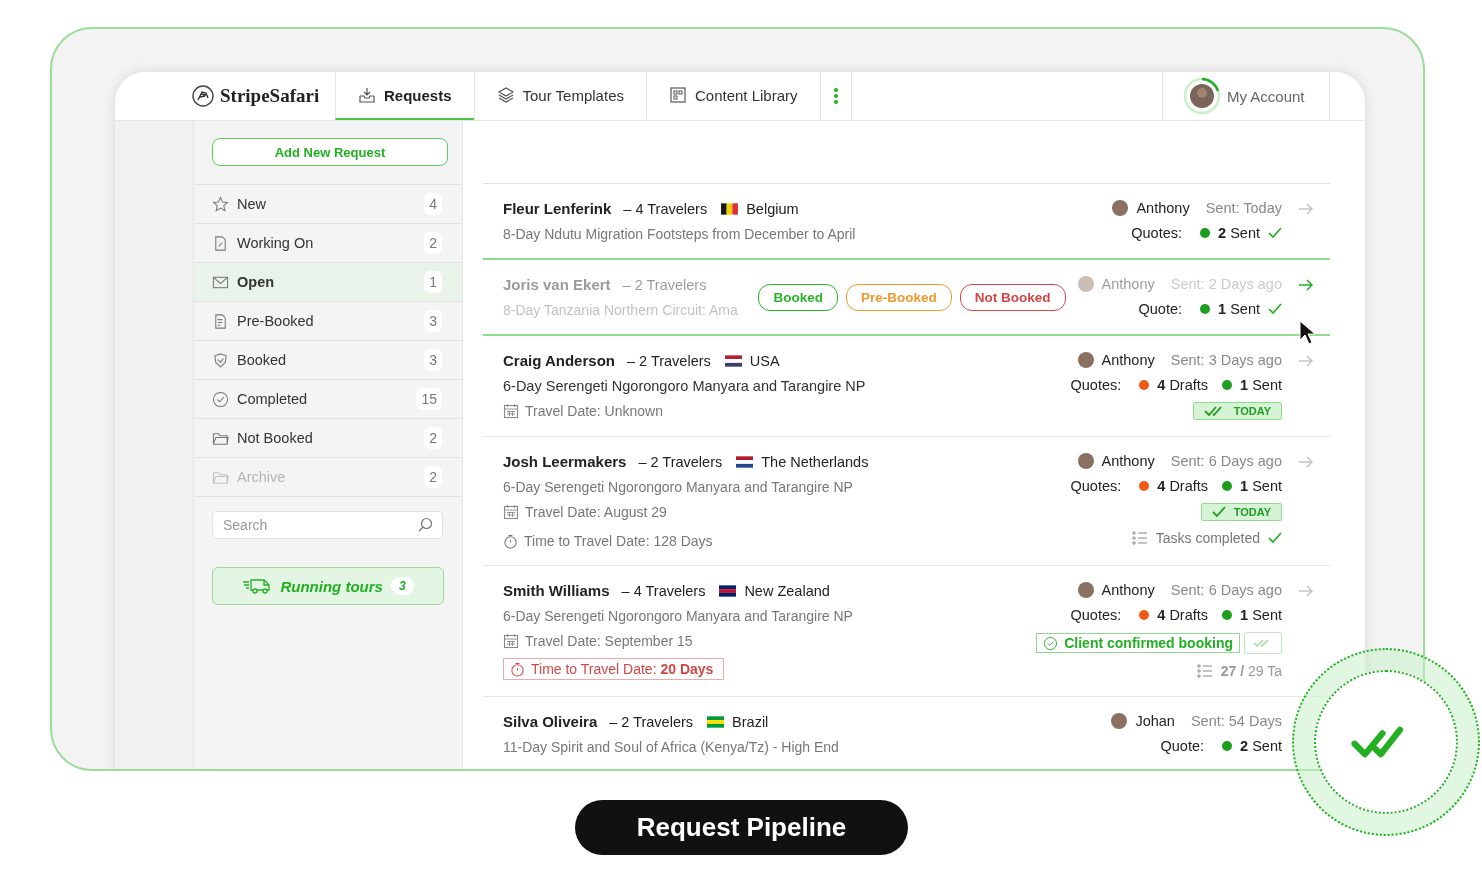  I want to click on more-menu-icon, so click(835, 96).